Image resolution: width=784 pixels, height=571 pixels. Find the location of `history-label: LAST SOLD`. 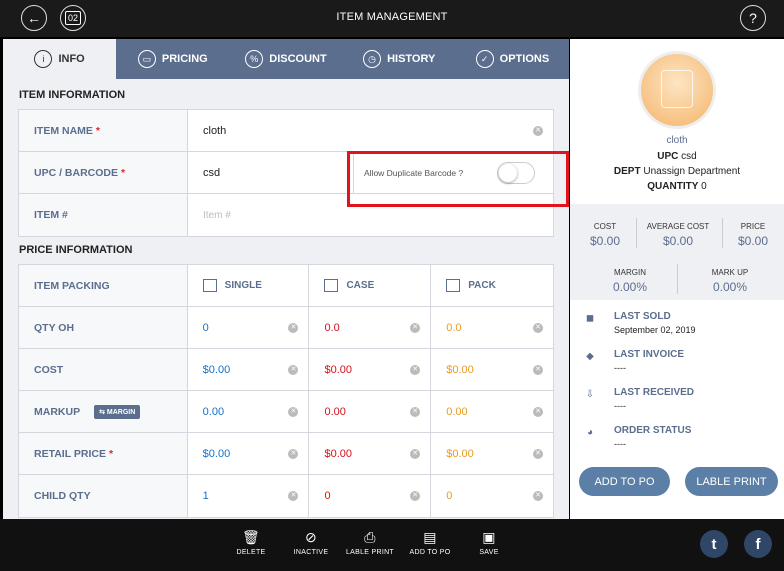

history-label: LAST SOLD is located at coordinates (642, 316).